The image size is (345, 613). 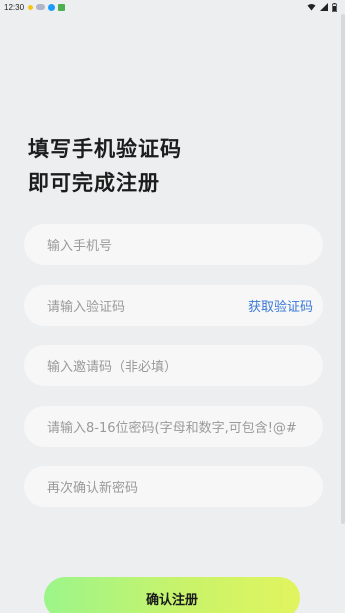 What do you see at coordinates (280, 305) in the screenshot?
I see `get-code-button: 获取验证码` at bounding box center [280, 305].